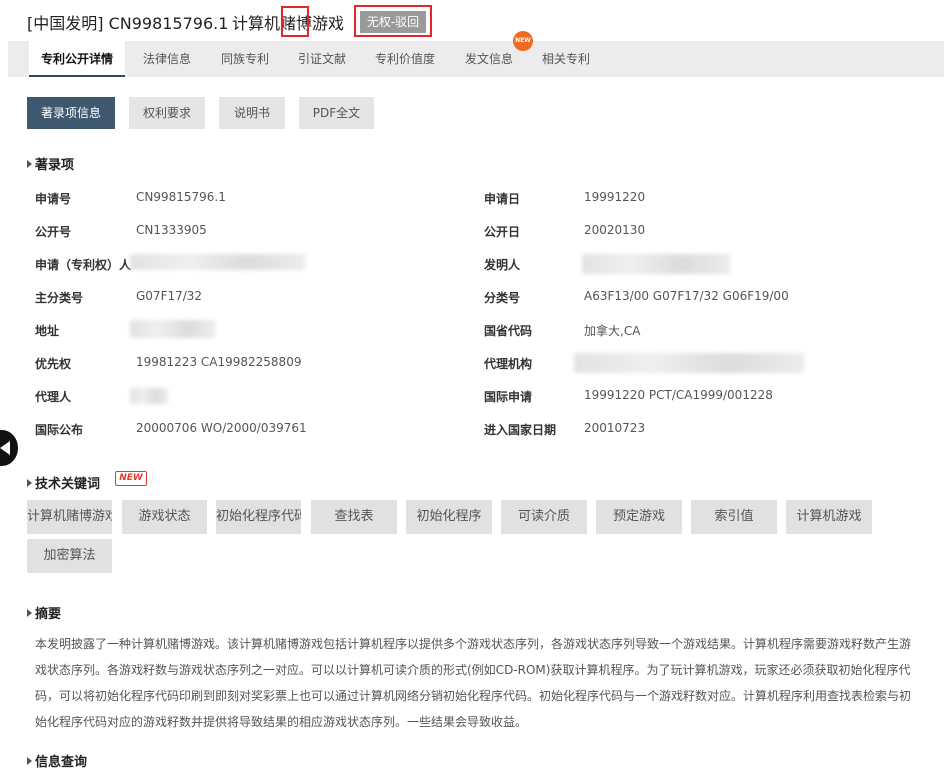 The width and height of the screenshot is (944, 774). What do you see at coordinates (686, 296) in the screenshot?
I see `classification-value: A63F13/00 G07F17/32 G06F19/00` at bounding box center [686, 296].